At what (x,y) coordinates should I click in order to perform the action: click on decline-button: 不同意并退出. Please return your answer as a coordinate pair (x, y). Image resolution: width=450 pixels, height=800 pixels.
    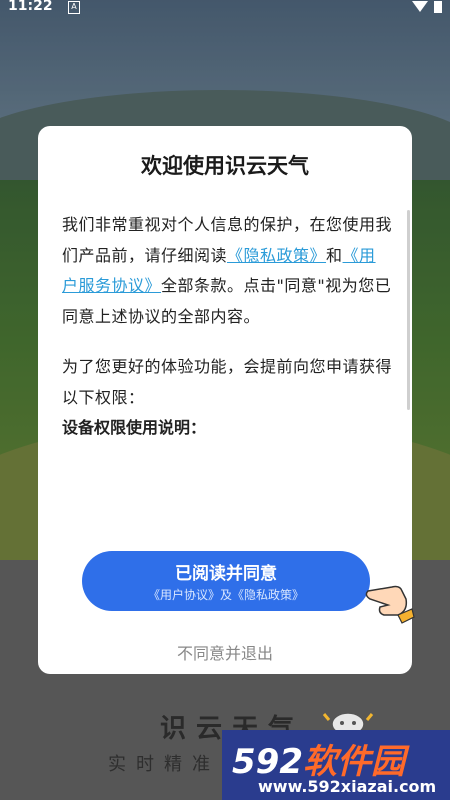
    Looking at the image, I should click on (225, 652).